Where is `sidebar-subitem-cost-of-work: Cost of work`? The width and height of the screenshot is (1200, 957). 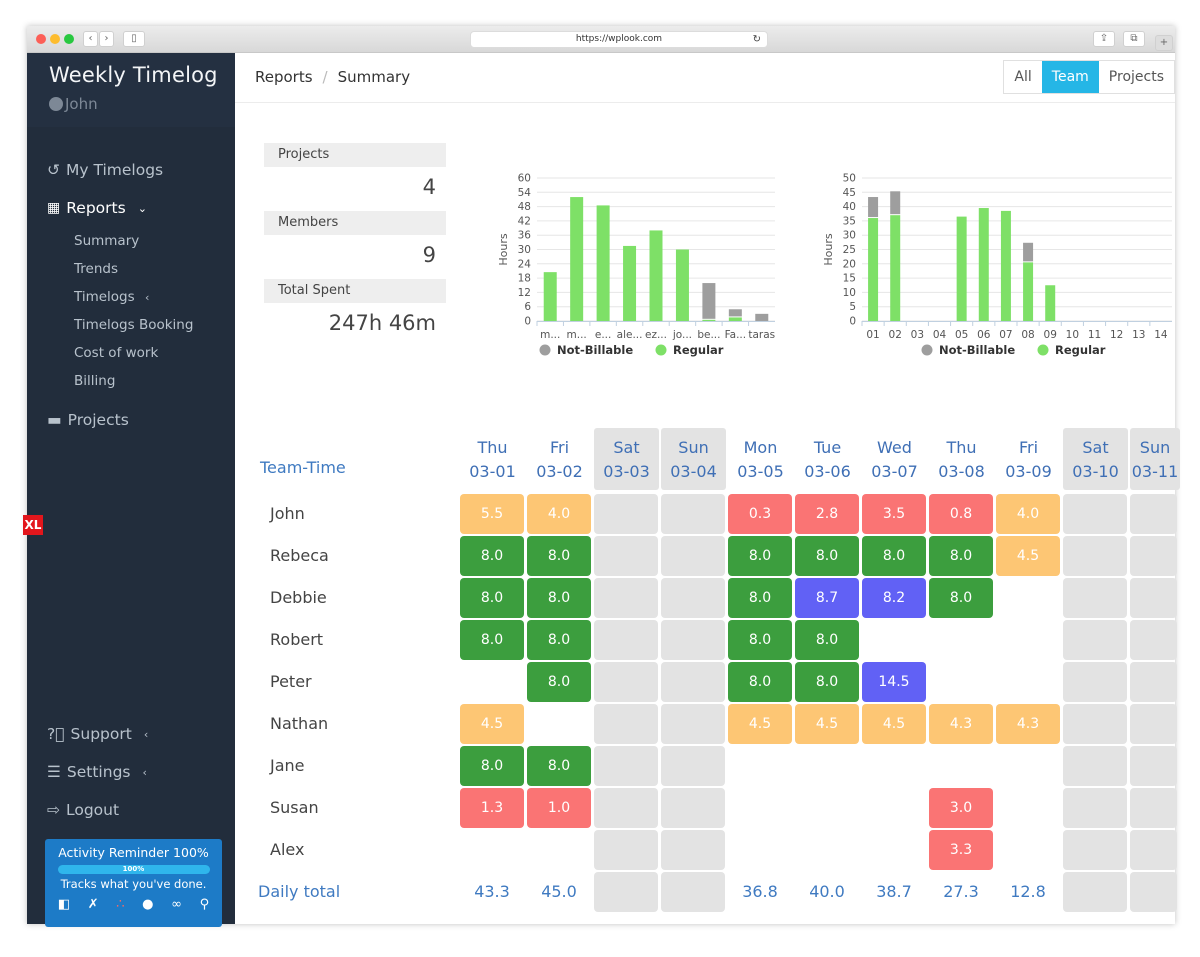 sidebar-subitem-cost-of-work: Cost of work is located at coordinates (131, 353).